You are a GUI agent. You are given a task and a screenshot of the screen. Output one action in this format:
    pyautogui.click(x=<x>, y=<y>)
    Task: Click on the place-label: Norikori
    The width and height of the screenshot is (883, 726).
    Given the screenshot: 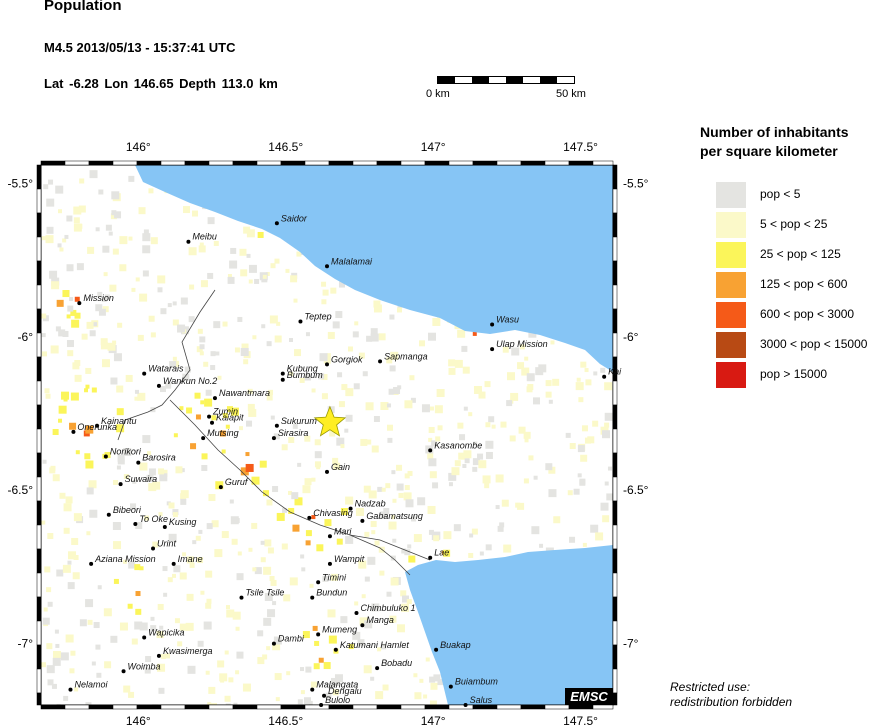 What is the action you would take?
    pyautogui.click(x=126, y=451)
    